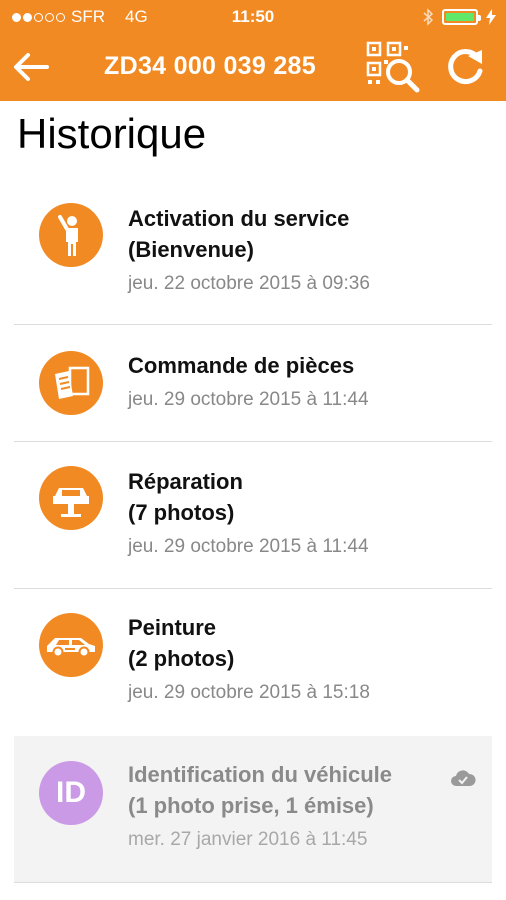 The height and width of the screenshot is (900, 506). What do you see at coordinates (248, 839) in the screenshot?
I see `history-item-date: mer. 27 janvier 2016 à 11:45` at bounding box center [248, 839].